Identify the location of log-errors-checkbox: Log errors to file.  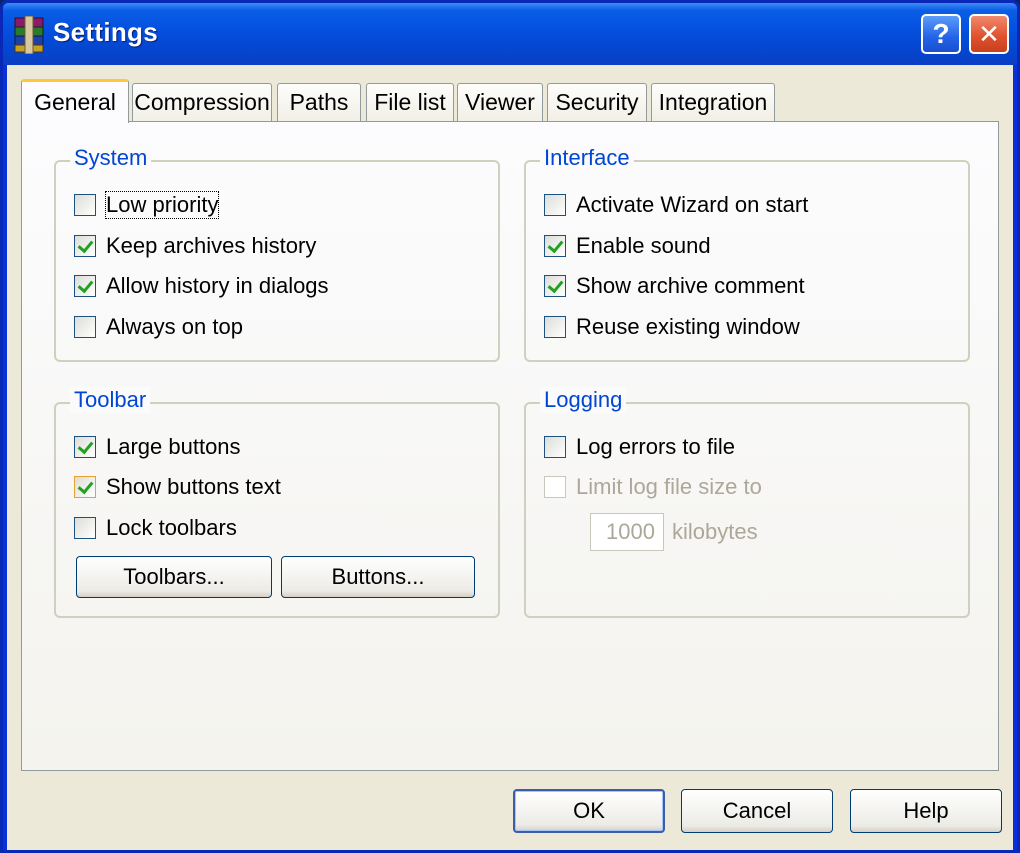
(639, 447).